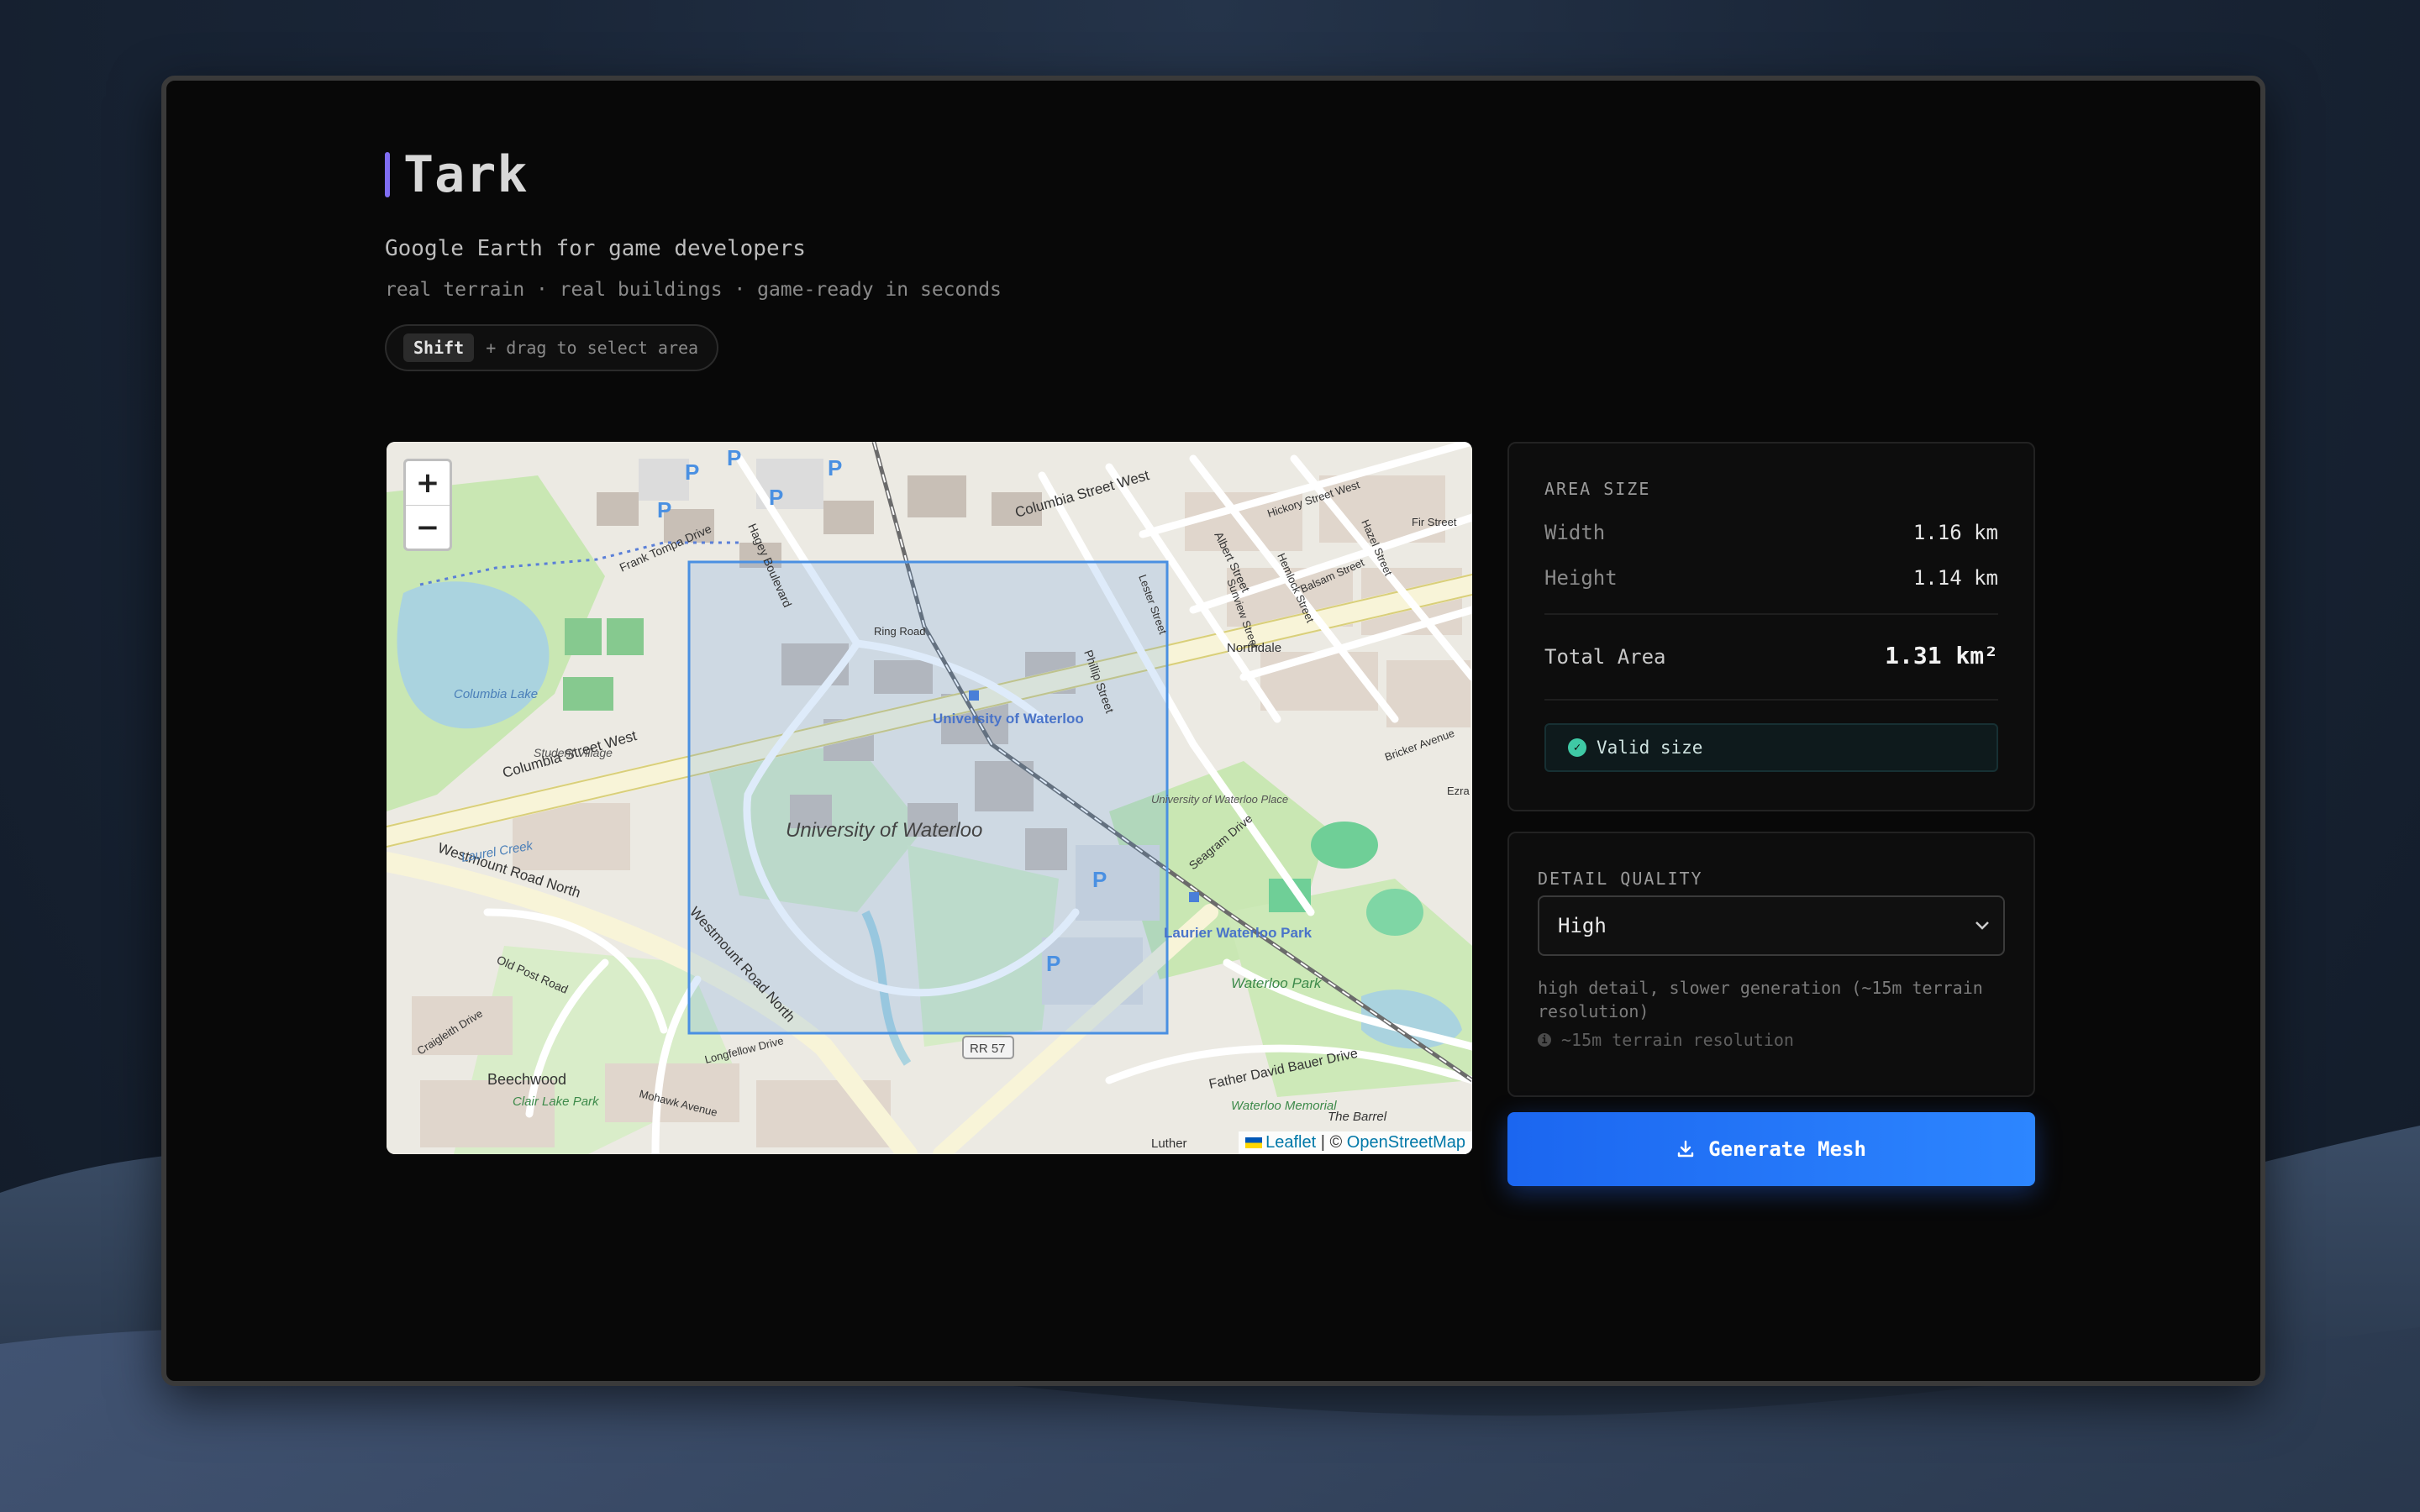 This screenshot has height=1512, width=2420. I want to click on map-attribution: Leaflet | © OpenStreetMap, so click(1355, 1142).